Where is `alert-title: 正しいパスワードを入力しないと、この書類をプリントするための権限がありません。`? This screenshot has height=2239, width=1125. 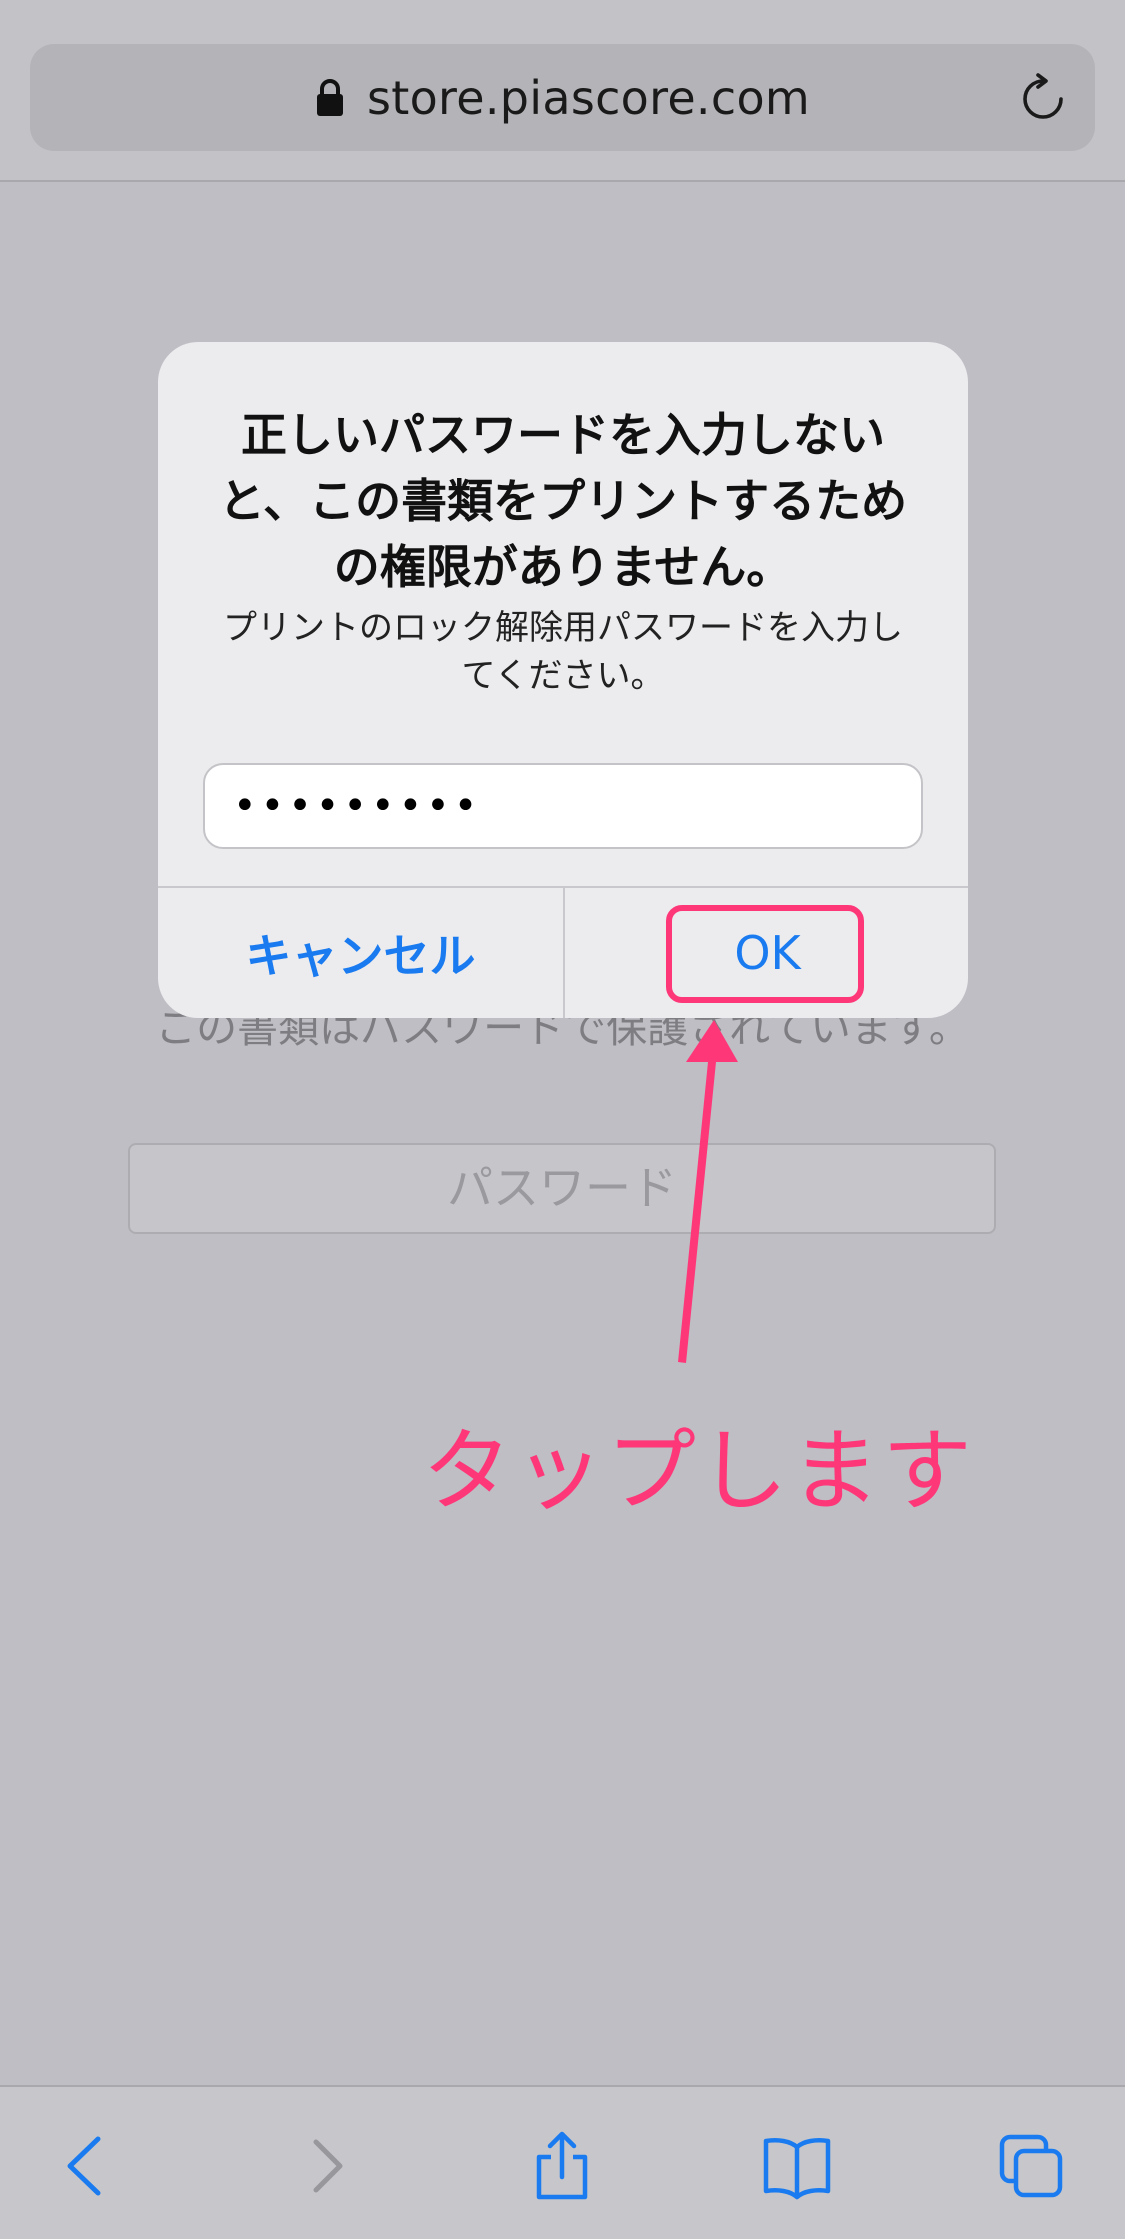
alert-title: 正しいパスワードを入力しないと、この書類をプリントするための権限がありません。 is located at coordinates (563, 501).